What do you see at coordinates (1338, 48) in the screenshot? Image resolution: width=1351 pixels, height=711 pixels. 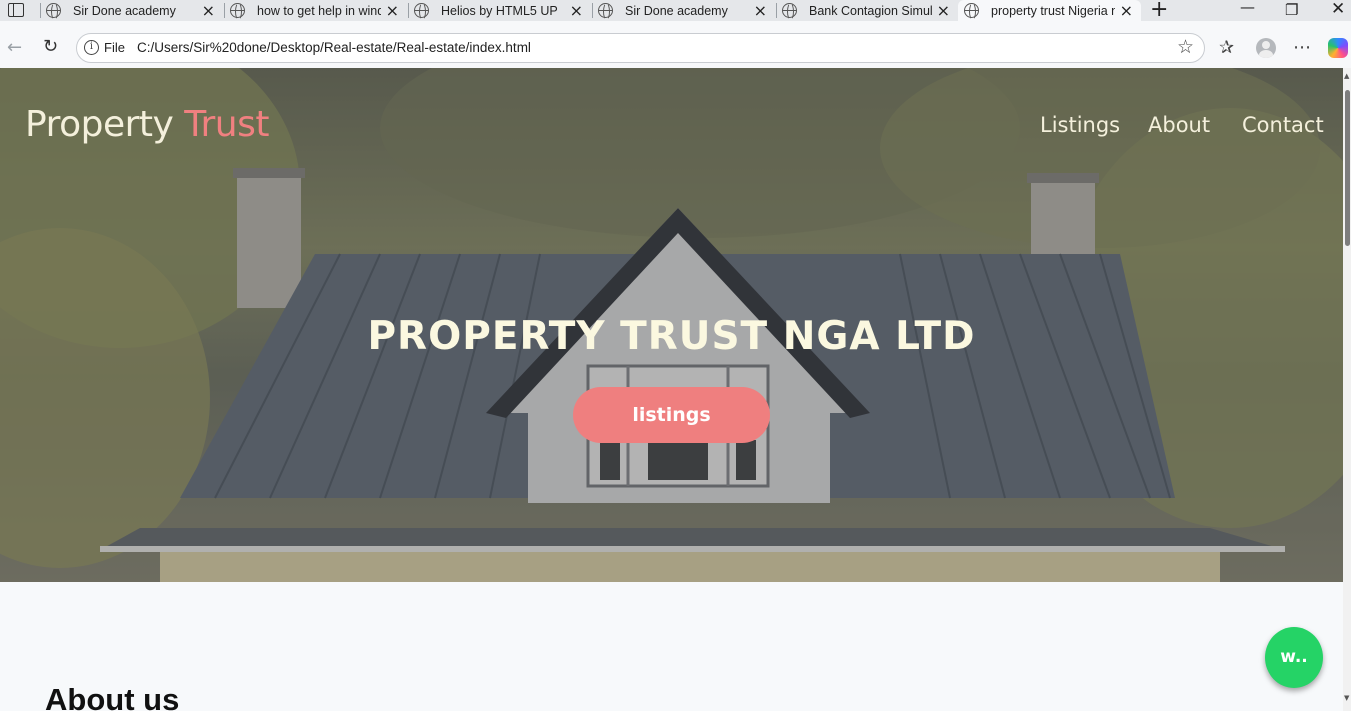 I see `copilot-icon` at bounding box center [1338, 48].